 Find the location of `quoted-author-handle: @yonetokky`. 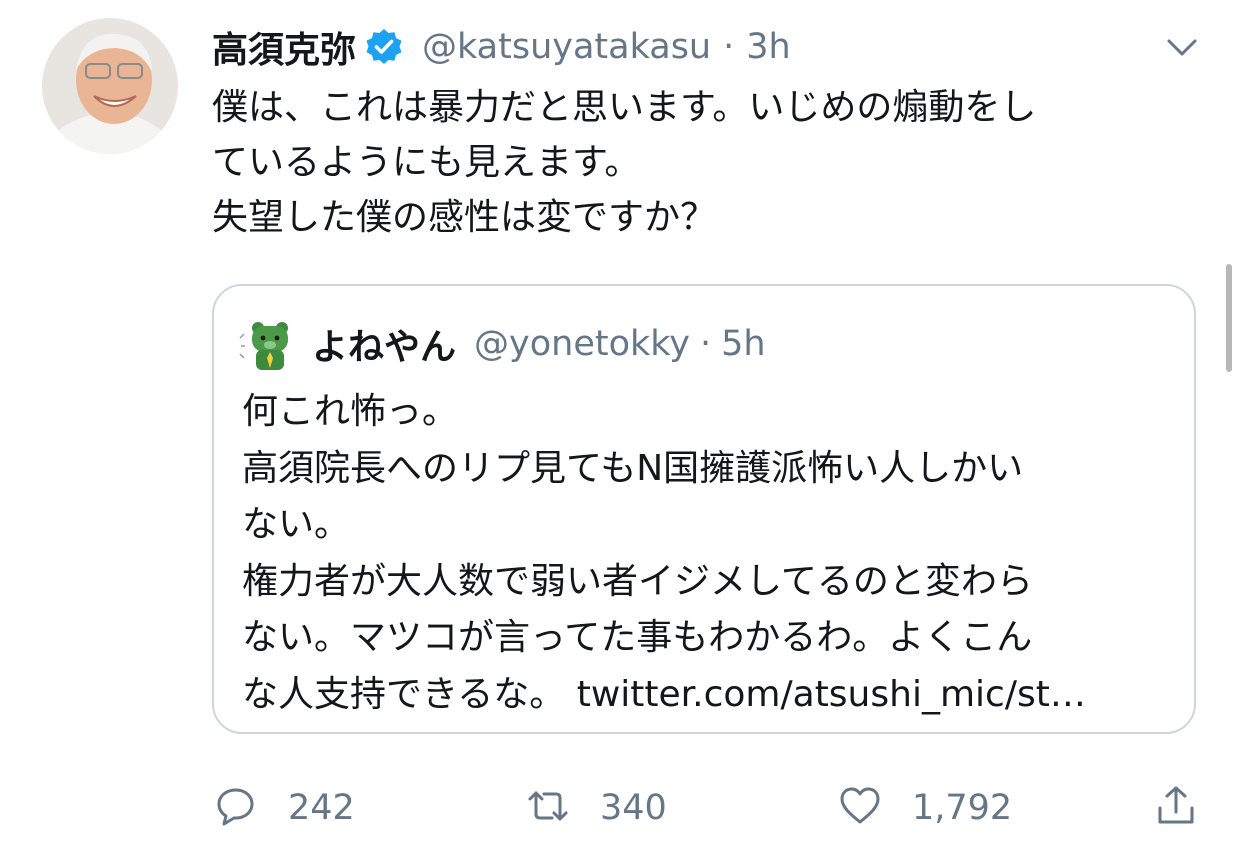

quoted-author-handle: @yonetokky is located at coordinates (582, 344).